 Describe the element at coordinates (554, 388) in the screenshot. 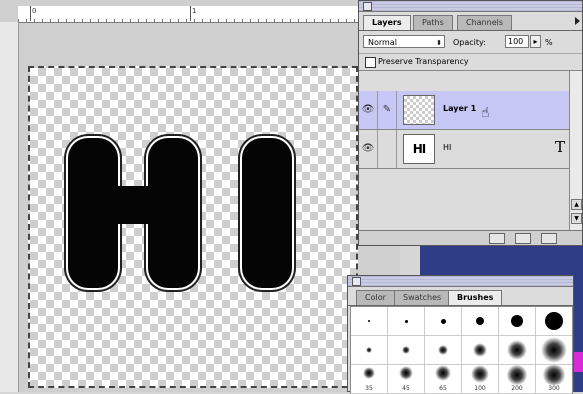

I see `brush-size: 300` at that location.